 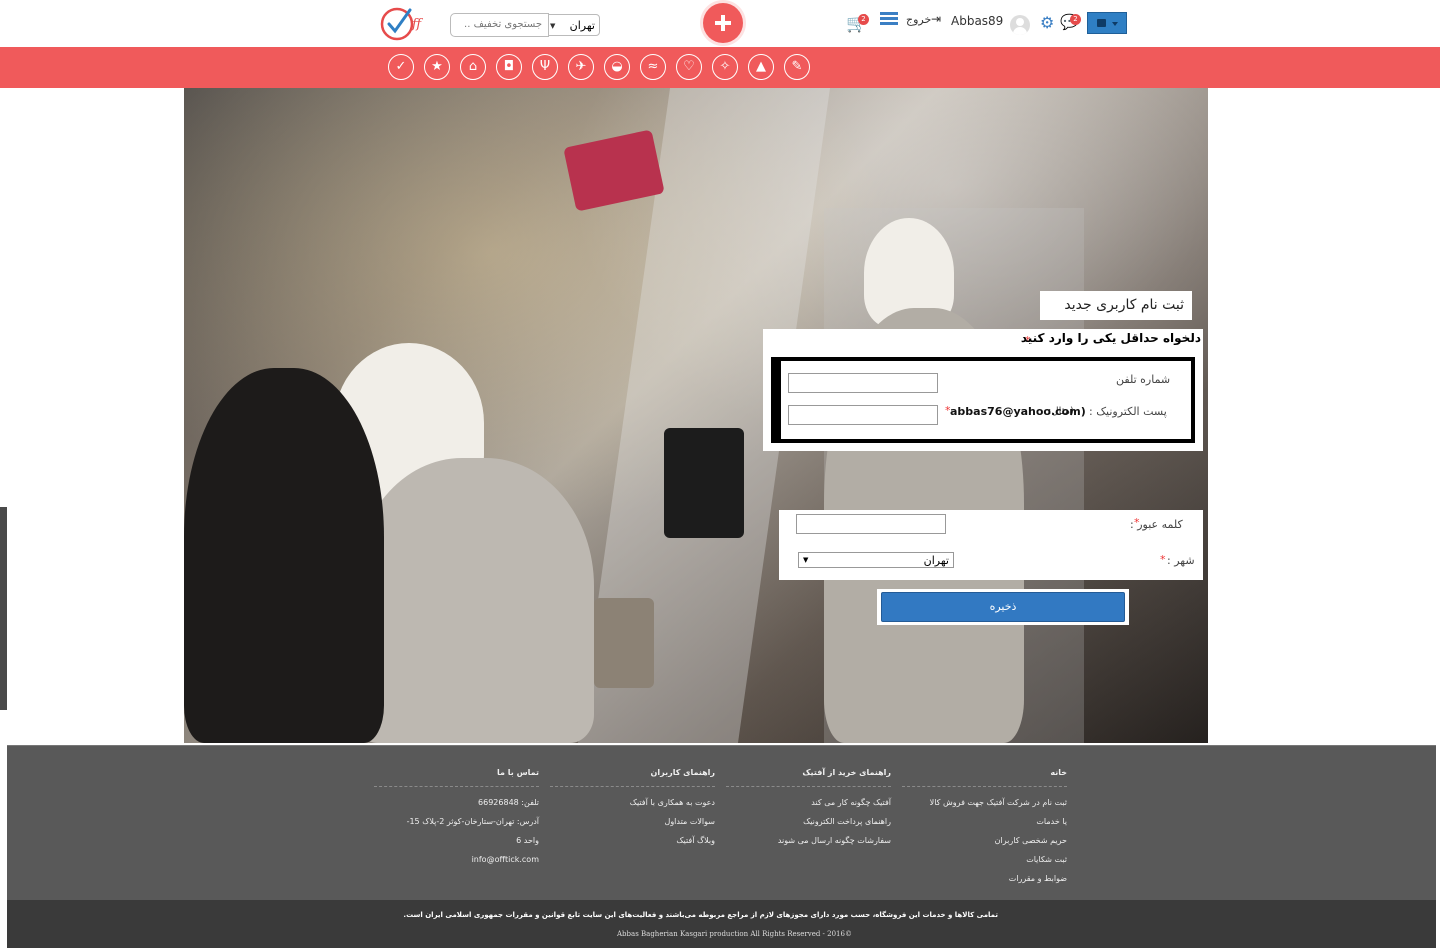 What do you see at coordinates (725, 67) in the screenshot?
I see `gift-icon: ✧` at bounding box center [725, 67].